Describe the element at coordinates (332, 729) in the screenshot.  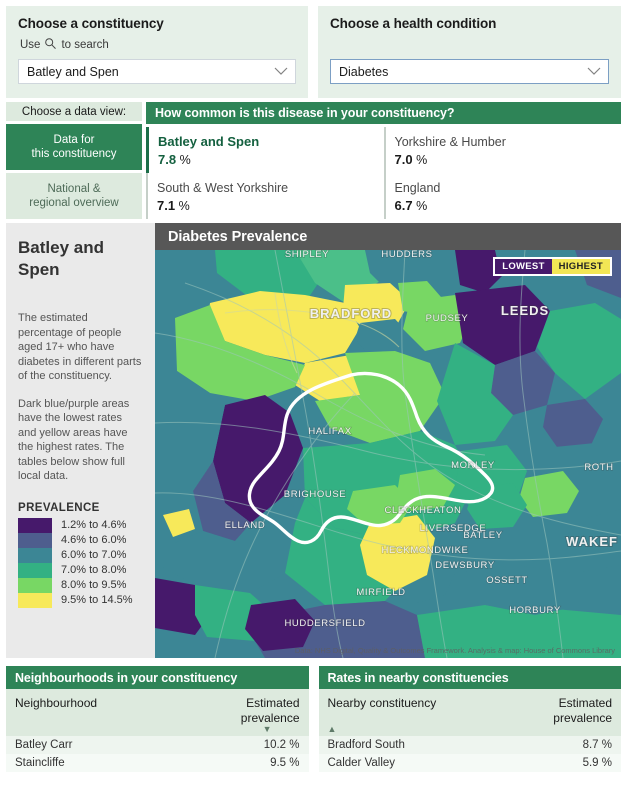
I see `sort-ascending-icon: ▲` at that location.